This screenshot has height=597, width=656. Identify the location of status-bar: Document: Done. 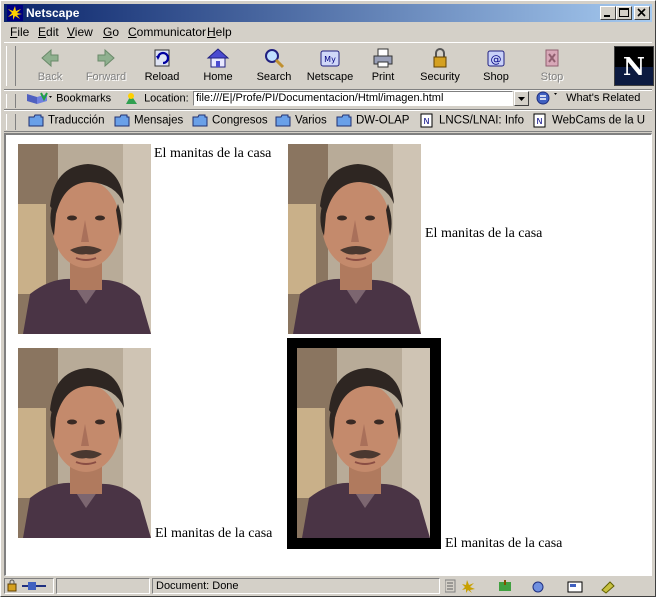
(328, 586).